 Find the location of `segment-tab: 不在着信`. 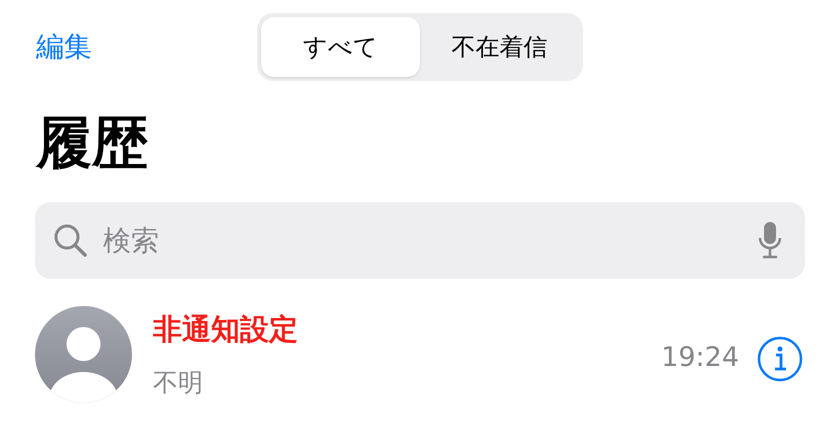

segment-tab: 不在着信 is located at coordinates (499, 47).